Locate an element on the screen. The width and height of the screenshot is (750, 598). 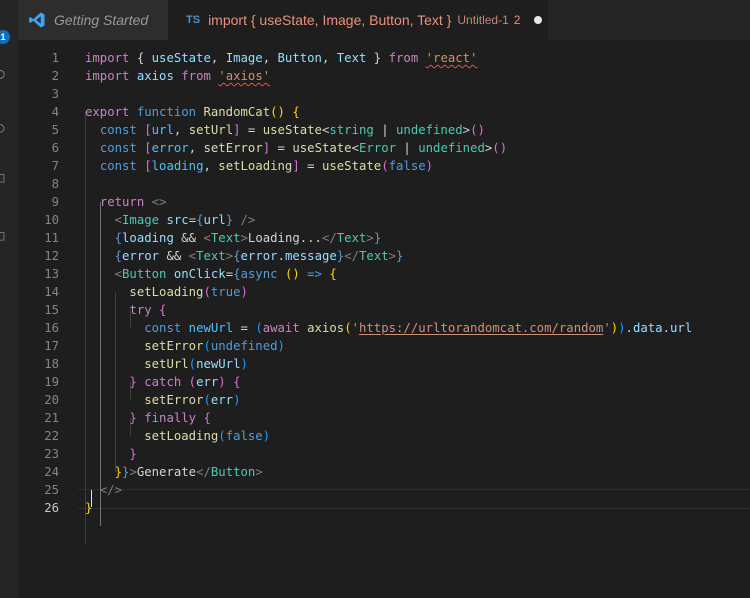
code-token: ] is located at coordinates (296, 166).